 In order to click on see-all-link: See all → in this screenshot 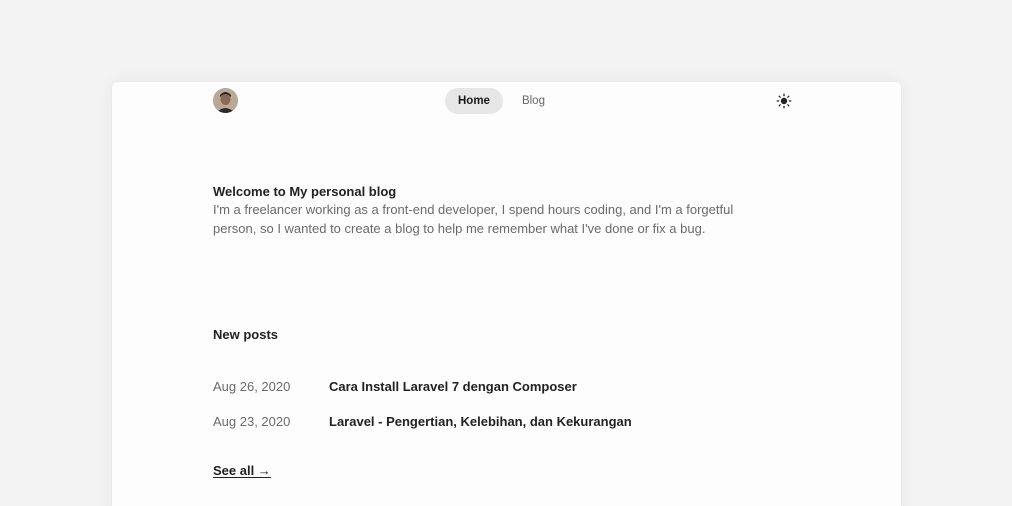, I will do `click(242, 470)`.